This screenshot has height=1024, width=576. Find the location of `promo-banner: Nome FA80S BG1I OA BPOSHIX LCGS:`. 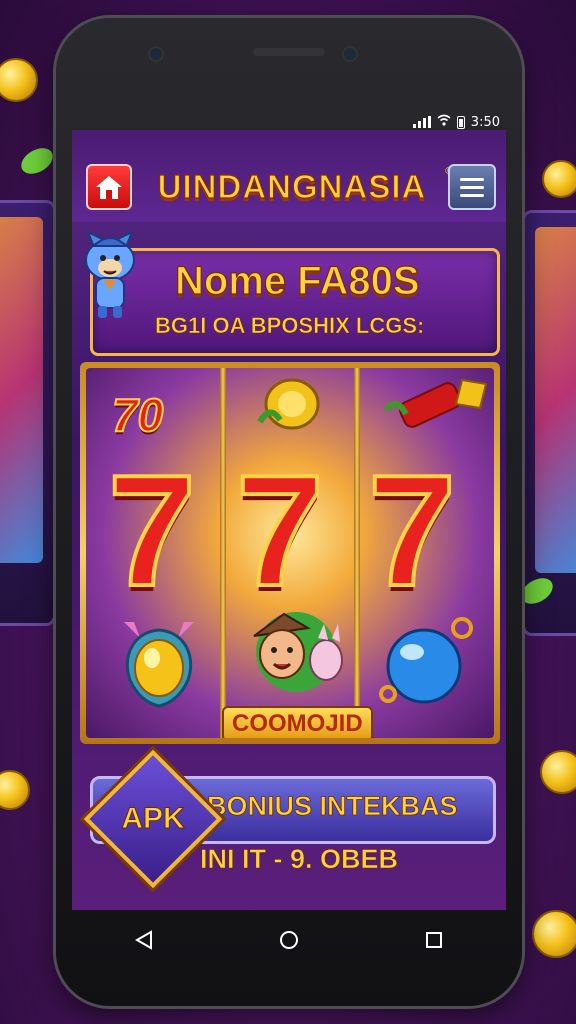

promo-banner: Nome FA80S BG1I OA BPOSHIX LCGS: is located at coordinates (295, 302).